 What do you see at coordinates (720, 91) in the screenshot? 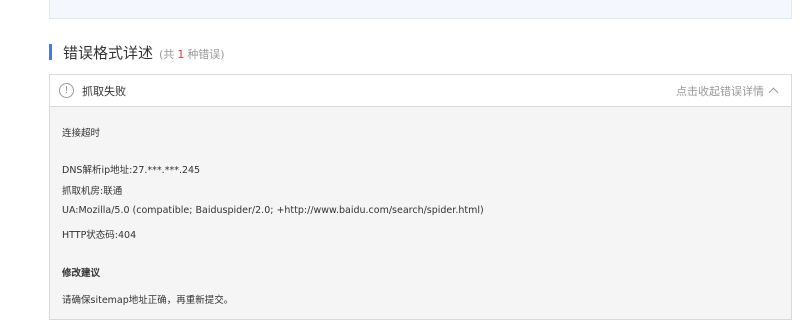
I see `collapse-label: 点击收起错误详情` at bounding box center [720, 91].